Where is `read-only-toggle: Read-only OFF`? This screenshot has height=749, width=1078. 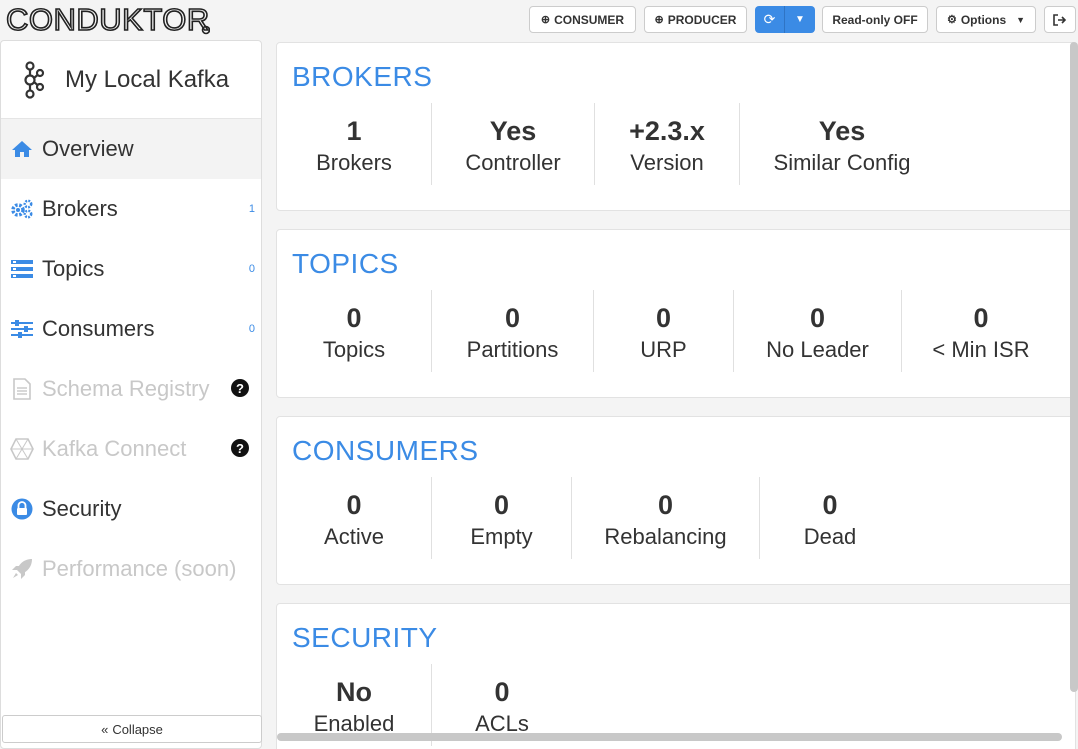
read-only-toggle: Read-only OFF is located at coordinates (875, 19).